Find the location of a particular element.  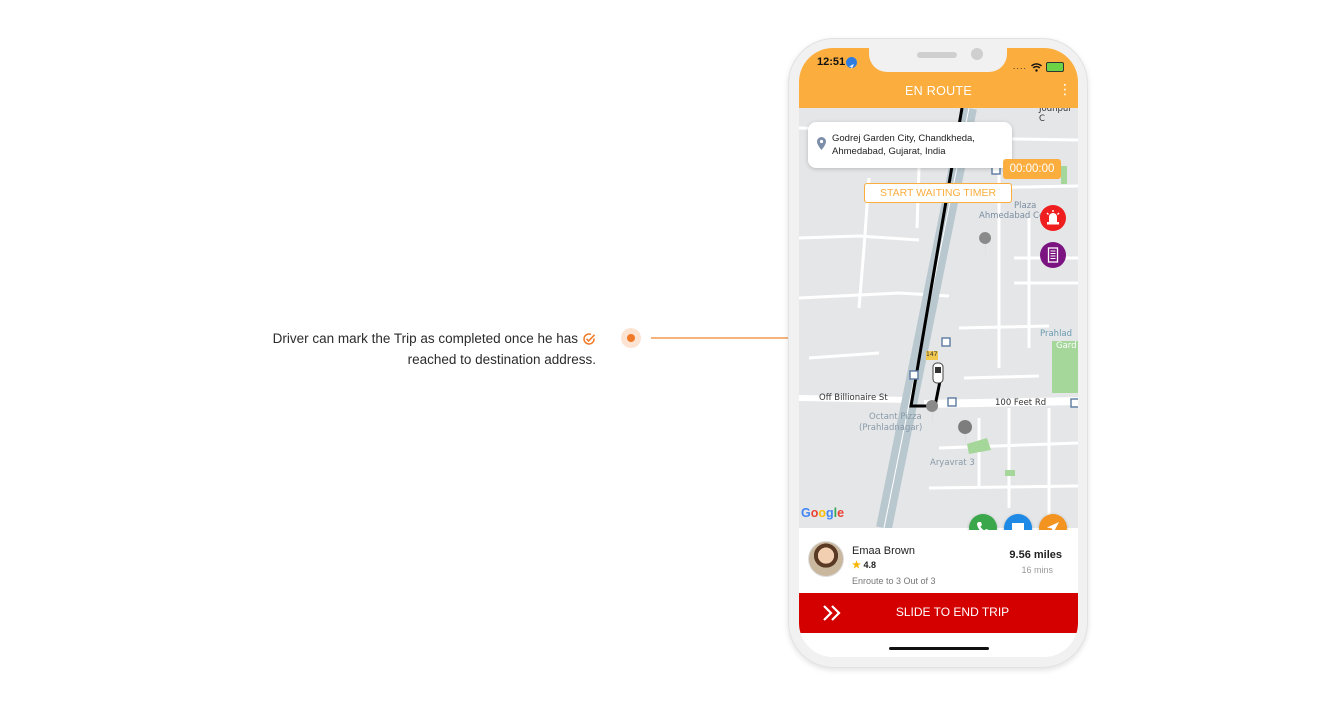

trip-progress: Enroute to 3 Out of 3 is located at coordinates (894, 581).